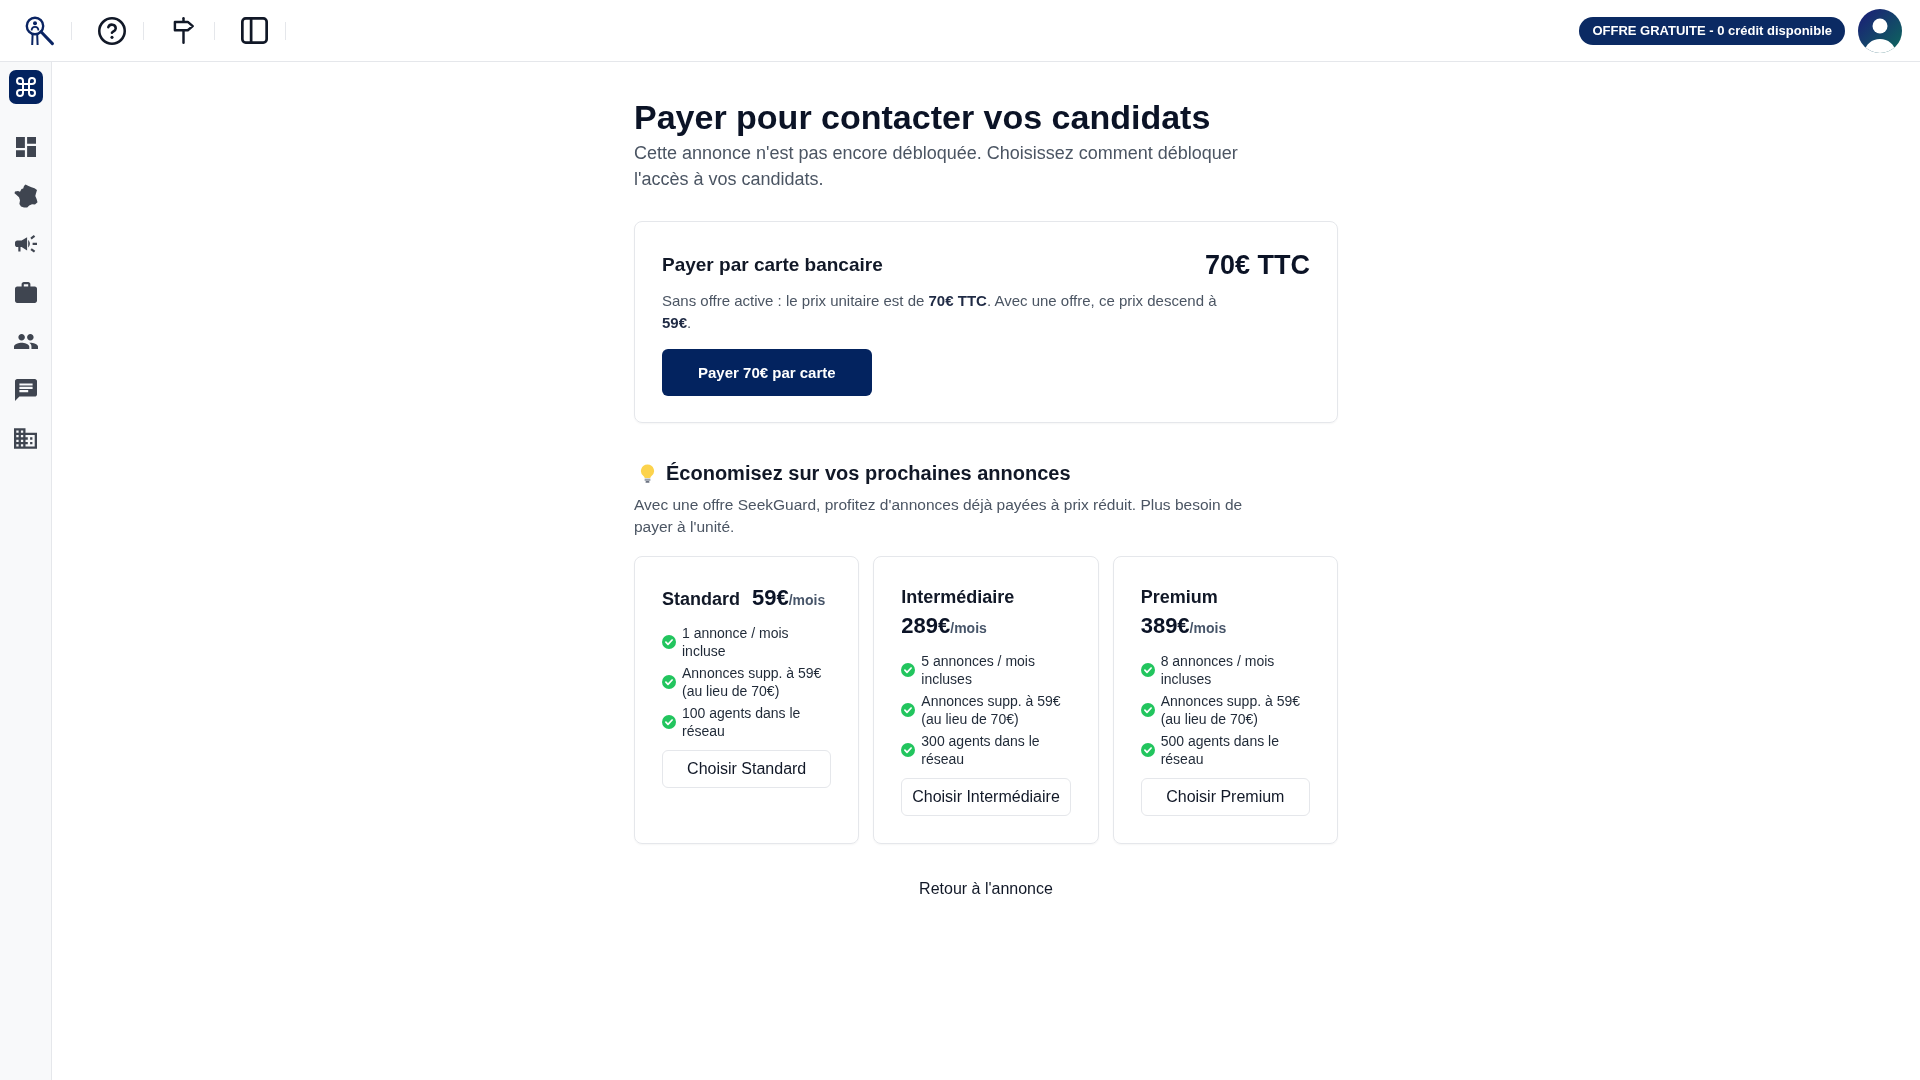 The height and width of the screenshot is (1080, 1920). I want to click on help-icon, so click(112, 30).